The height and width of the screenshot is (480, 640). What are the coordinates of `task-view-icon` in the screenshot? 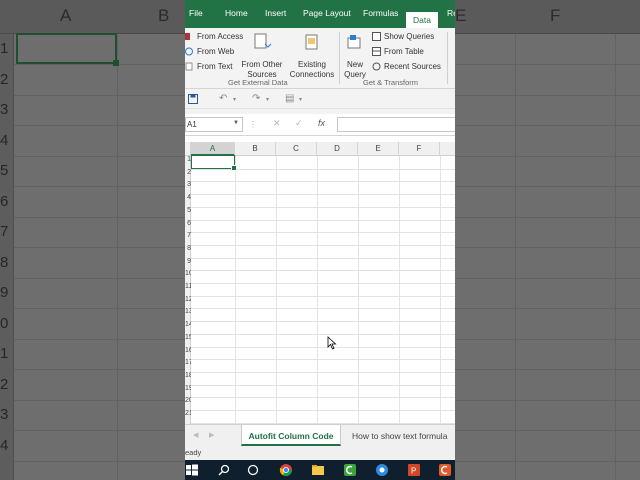 It's located at (253, 470).